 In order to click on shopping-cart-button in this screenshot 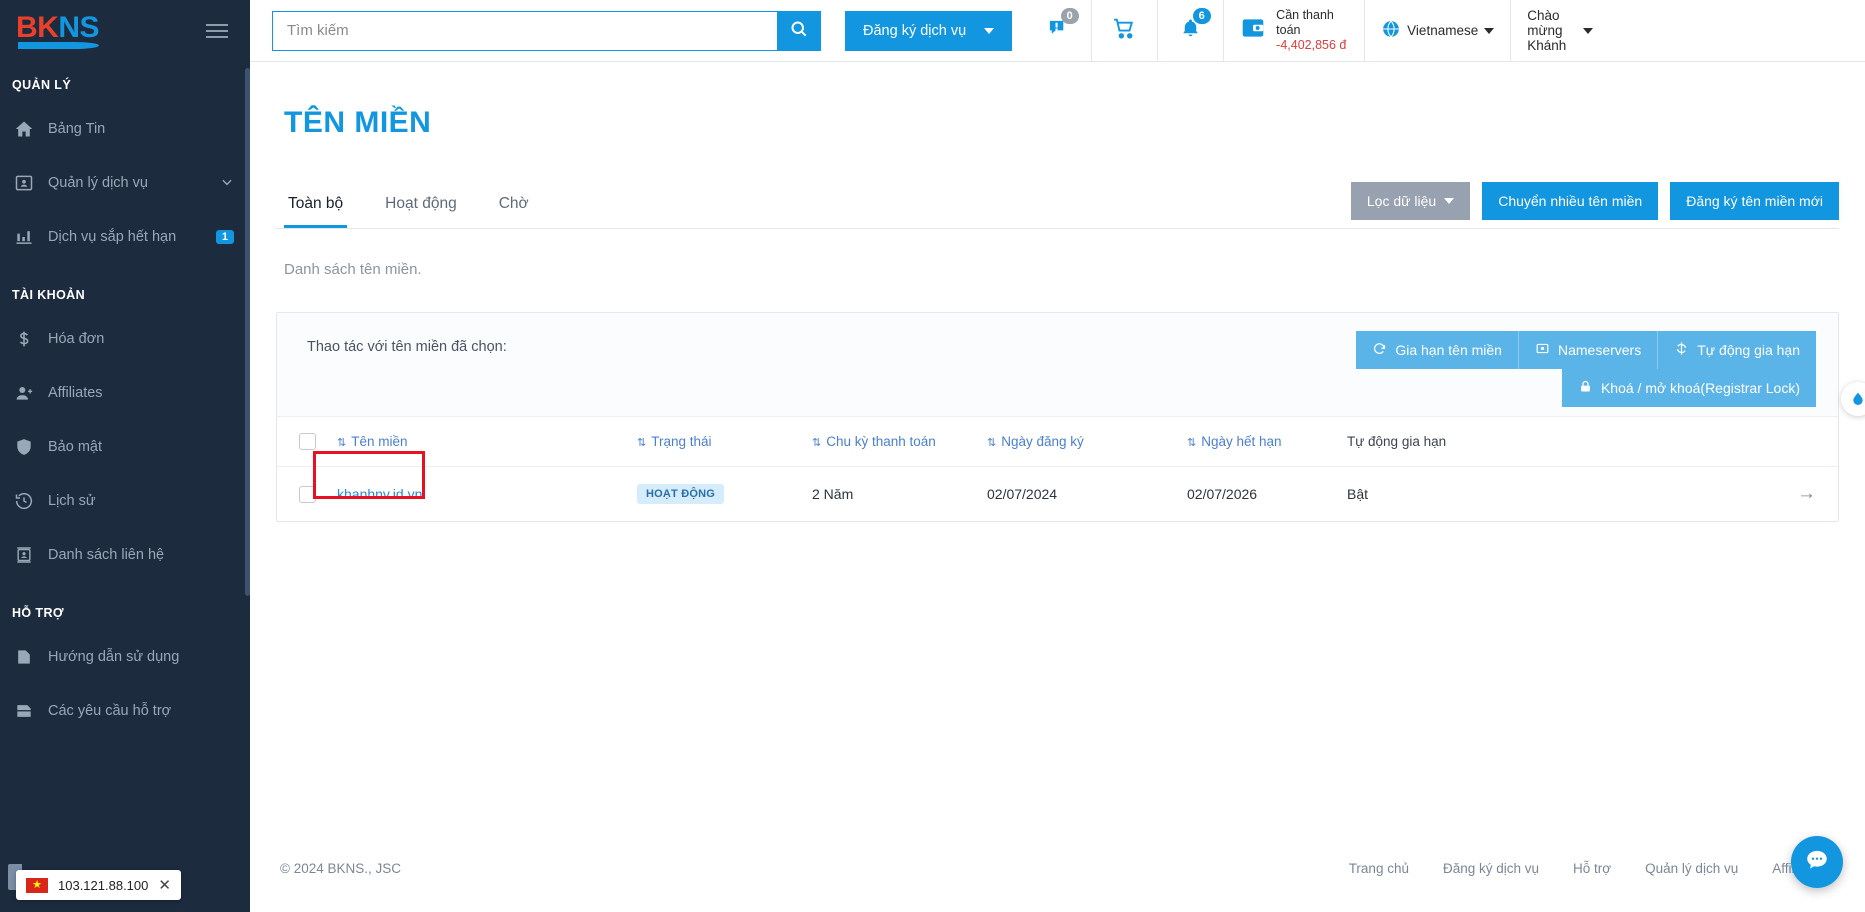, I will do `click(1125, 31)`.